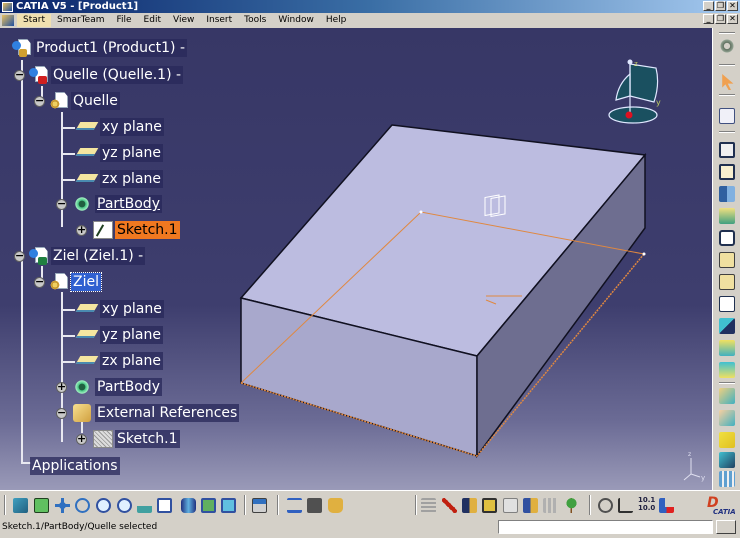 This screenshot has width=740, height=538. Describe the element at coordinates (530, 505) in the screenshot. I see `help-icon` at that location.